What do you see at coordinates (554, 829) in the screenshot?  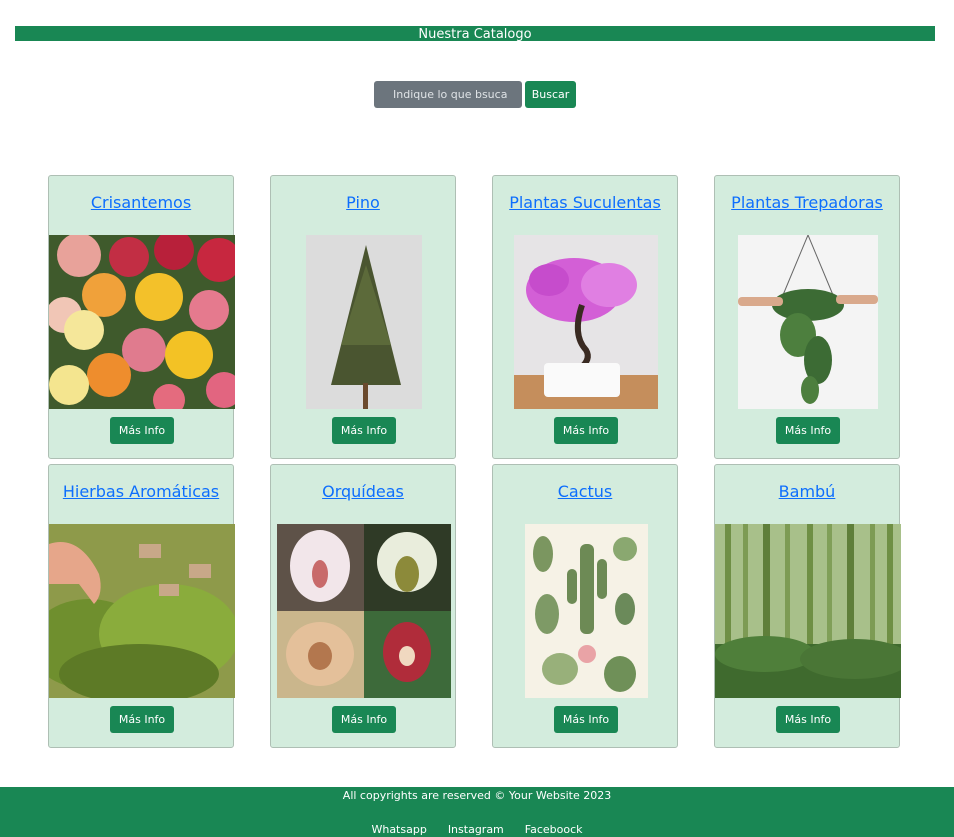 I see `facebook-link: Faceboock` at bounding box center [554, 829].